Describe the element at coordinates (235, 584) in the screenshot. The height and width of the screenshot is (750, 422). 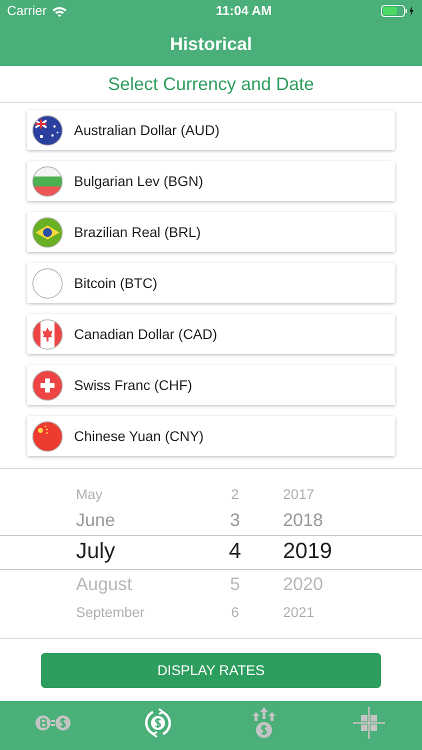
I see `day-option: 5` at that location.